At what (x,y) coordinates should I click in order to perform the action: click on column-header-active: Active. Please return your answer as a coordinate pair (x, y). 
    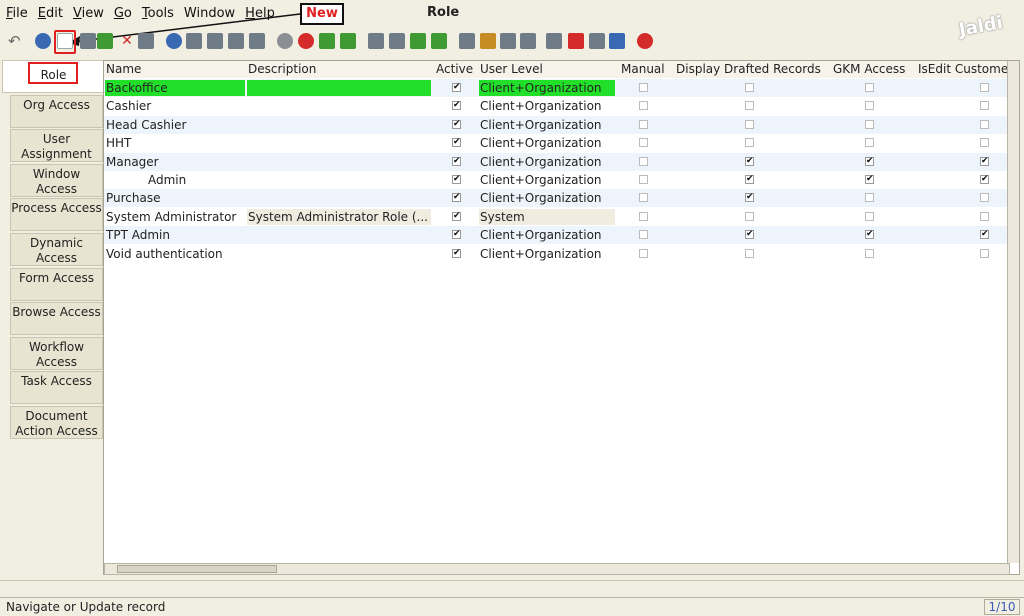
    Looking at the image, I should click on (454, 69).